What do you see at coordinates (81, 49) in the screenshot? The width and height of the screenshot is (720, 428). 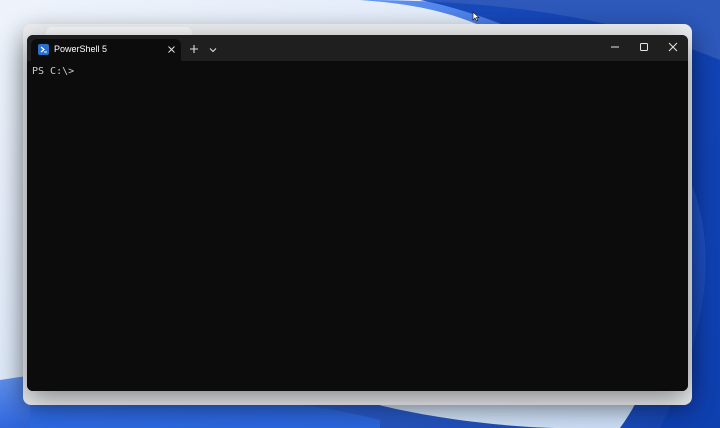 I see `tab-title: PowerShell 5` at bounding box center [81, 49].